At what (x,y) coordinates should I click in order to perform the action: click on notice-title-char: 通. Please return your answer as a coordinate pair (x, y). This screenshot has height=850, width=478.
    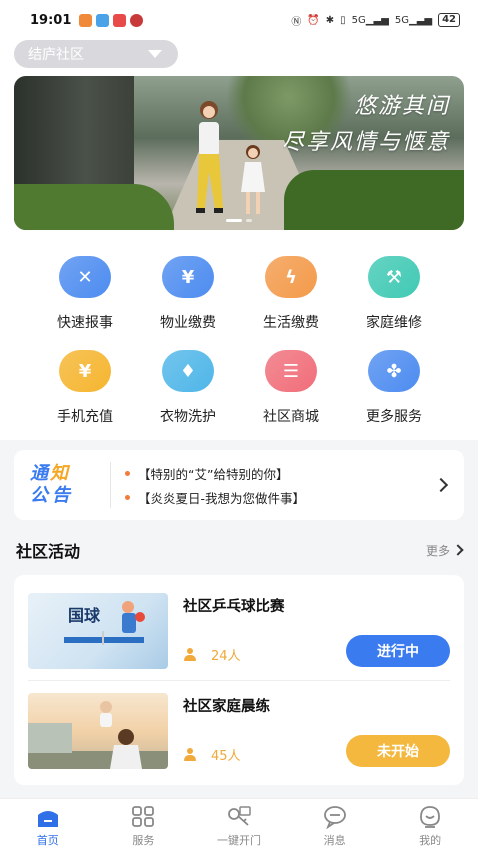
    Looking at the image, I should click on (40, 473).